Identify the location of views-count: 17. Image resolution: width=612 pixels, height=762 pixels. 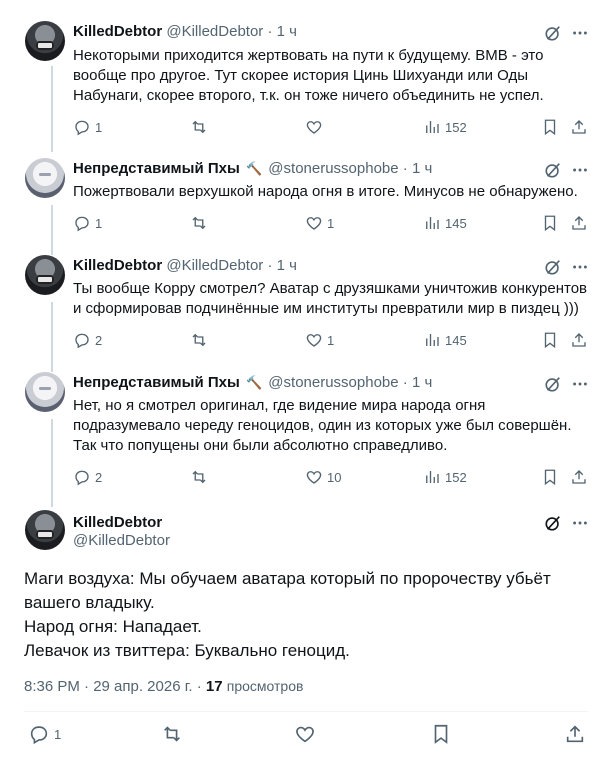
(214, 686).